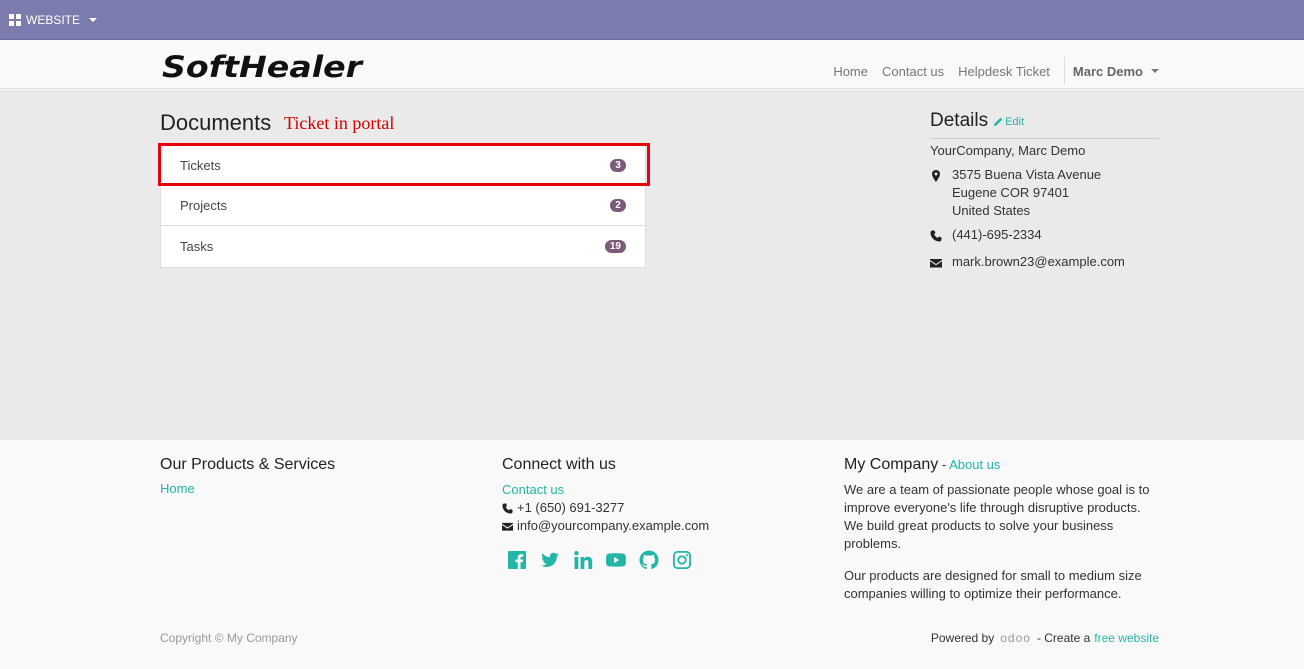  Describe the element at coordinates (618, 165) in the screenshot. I see `count-badge: 3` at that location.